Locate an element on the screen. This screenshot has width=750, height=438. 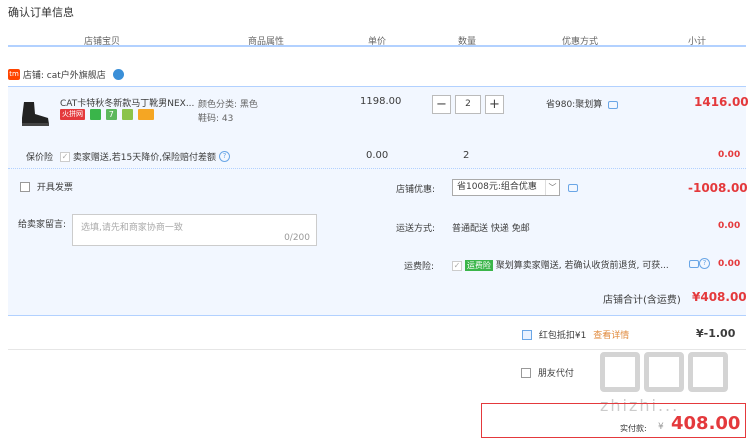
red-packet-checkbox is located at coordinates (527, 334).